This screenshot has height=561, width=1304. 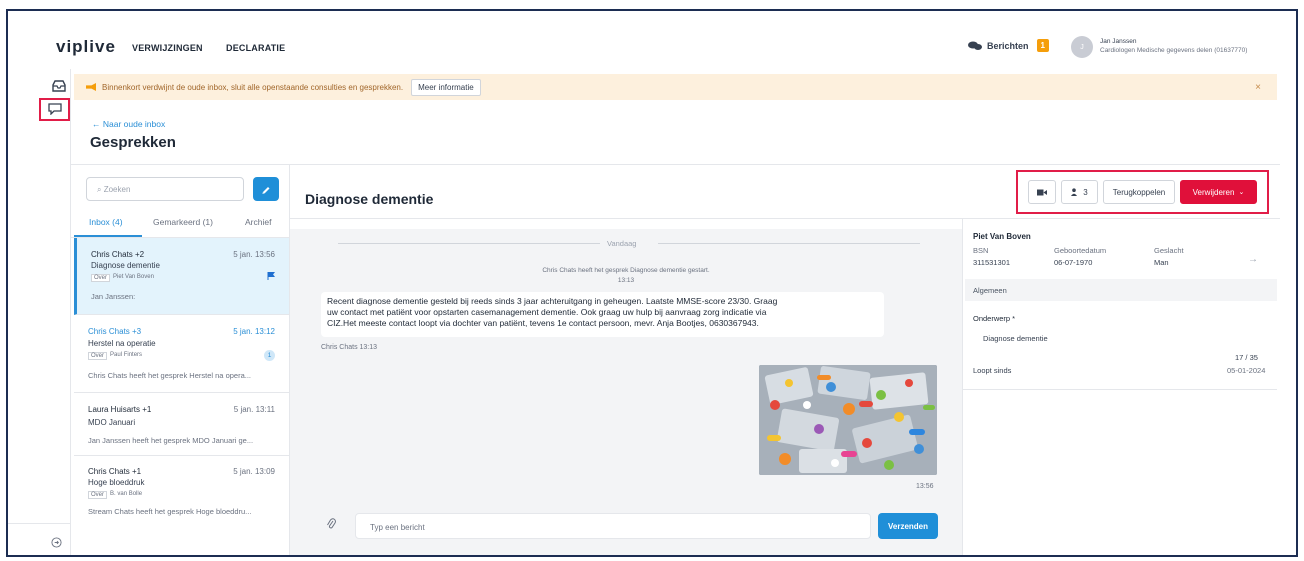 I want to click on participants-button: 3, so click(x=1079, y=192).